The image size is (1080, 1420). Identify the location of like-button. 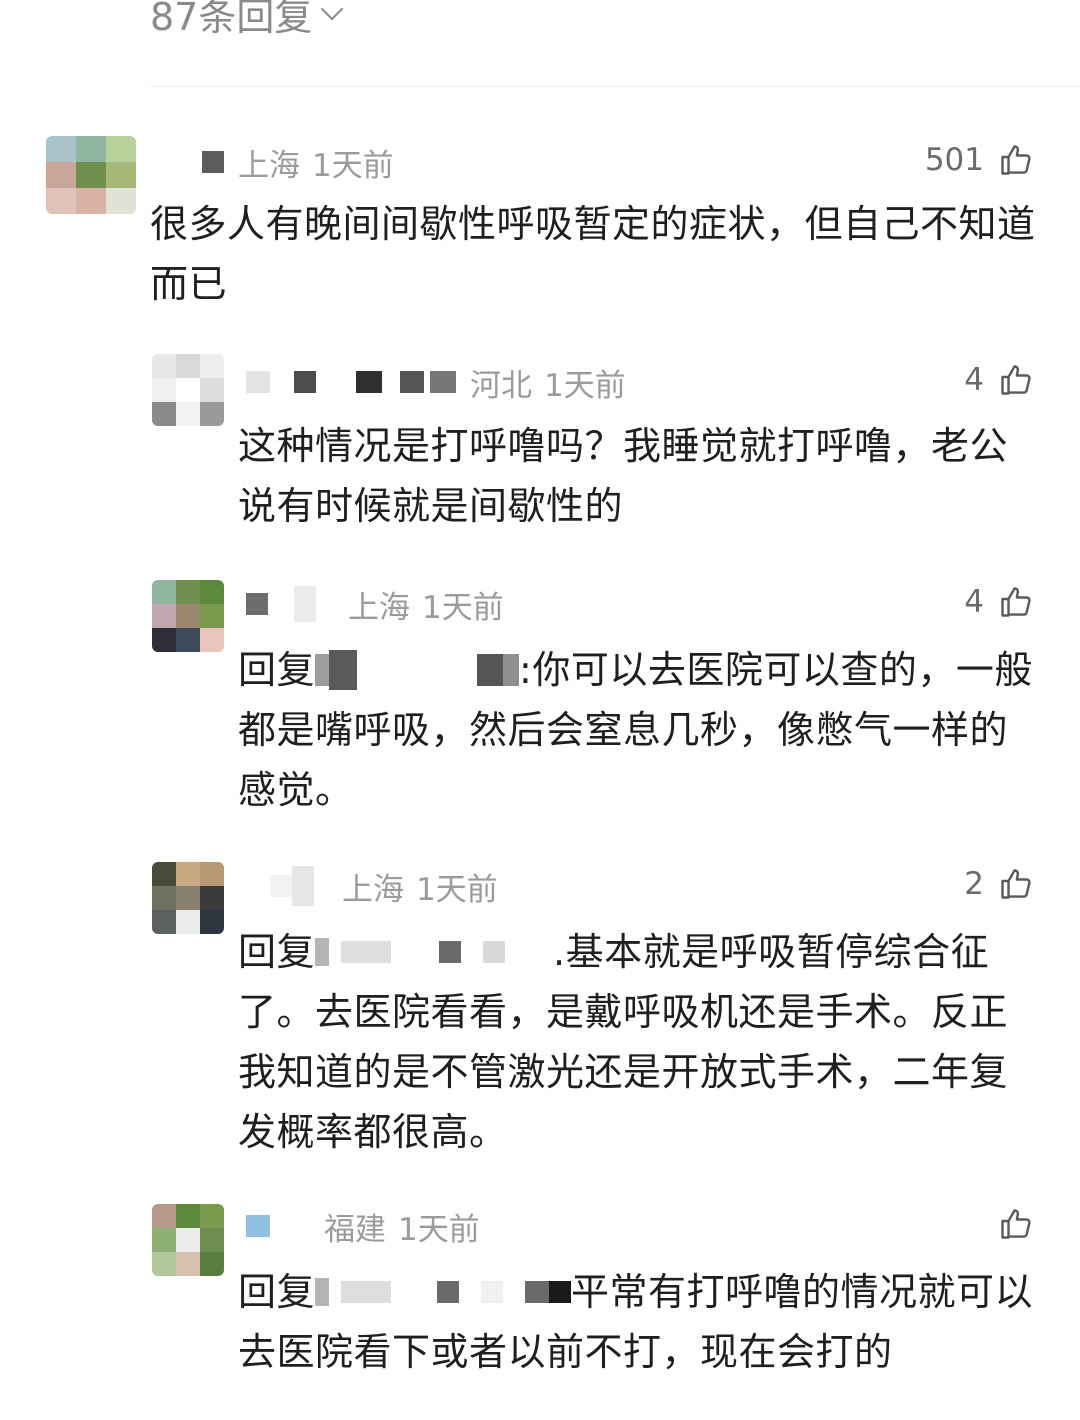
(1009, 1224).